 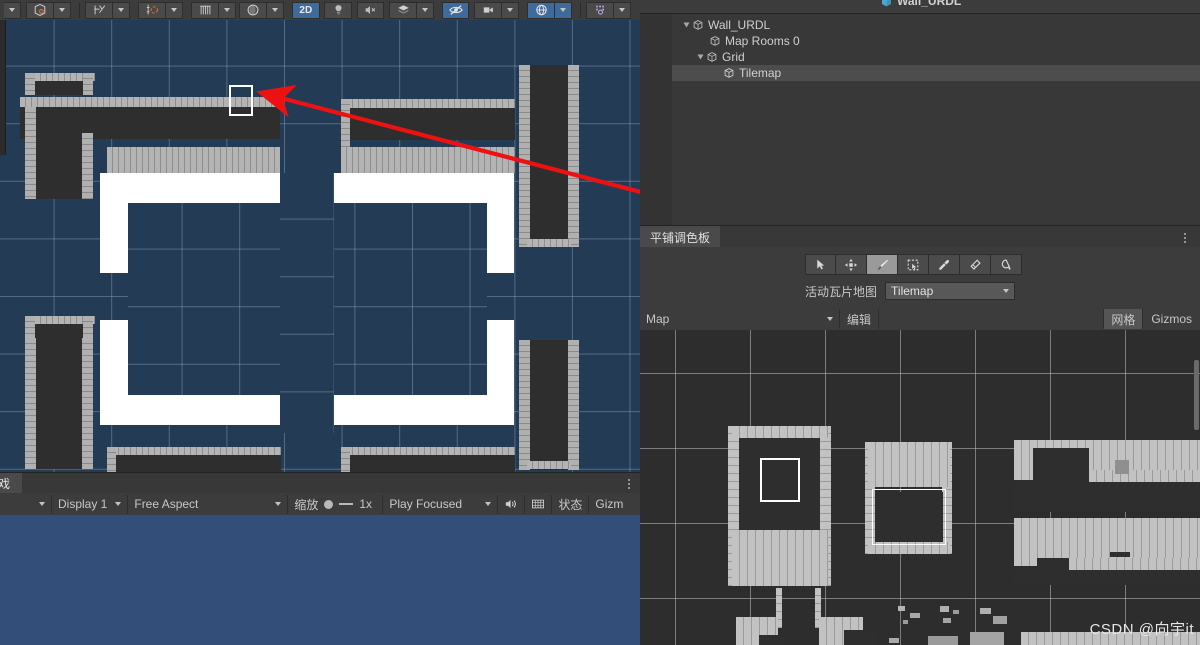 I want to click on handle-rotation-button, so click(x=152, y=10).